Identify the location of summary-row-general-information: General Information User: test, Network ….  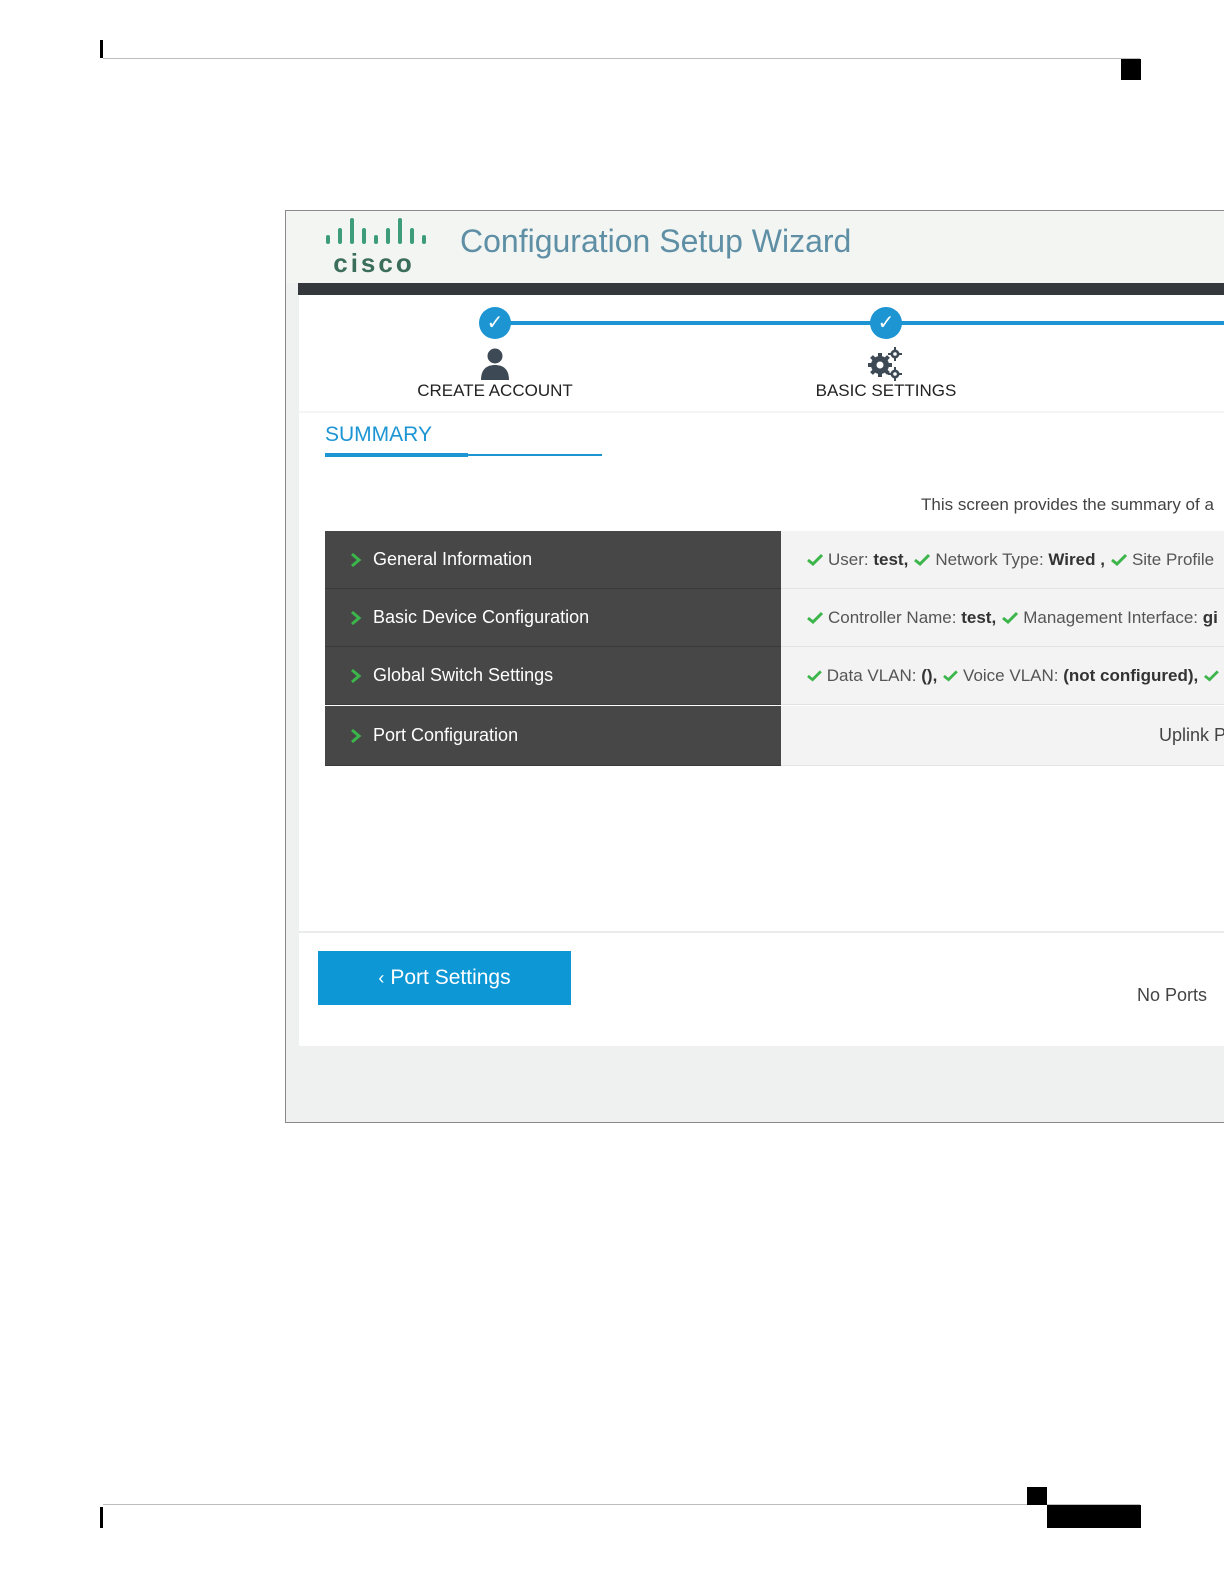
(774, 560).